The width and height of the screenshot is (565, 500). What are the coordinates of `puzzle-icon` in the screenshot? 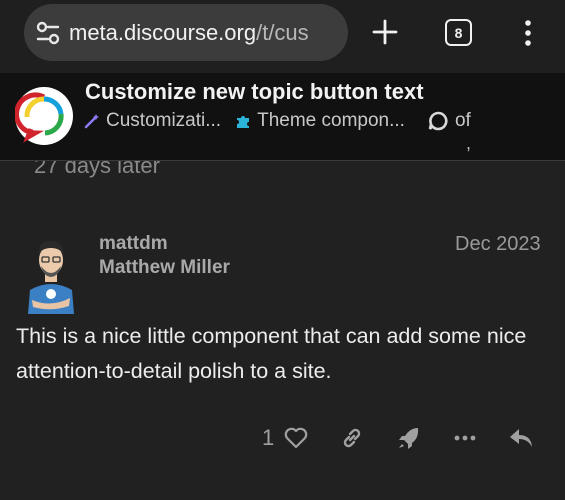 It's located at (243, 122).